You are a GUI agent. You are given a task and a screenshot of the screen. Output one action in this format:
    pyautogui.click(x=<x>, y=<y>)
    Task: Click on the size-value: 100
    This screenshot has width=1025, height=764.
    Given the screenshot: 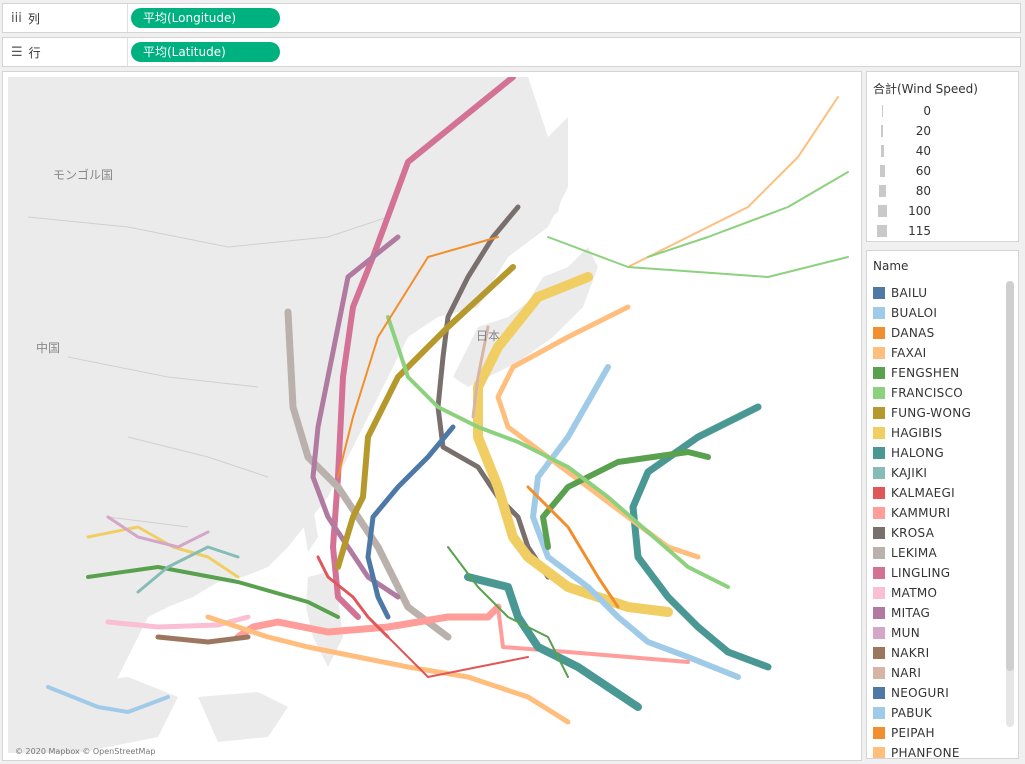 What is the action you would take?
    pyautogui.click(x=919, y=211)
    